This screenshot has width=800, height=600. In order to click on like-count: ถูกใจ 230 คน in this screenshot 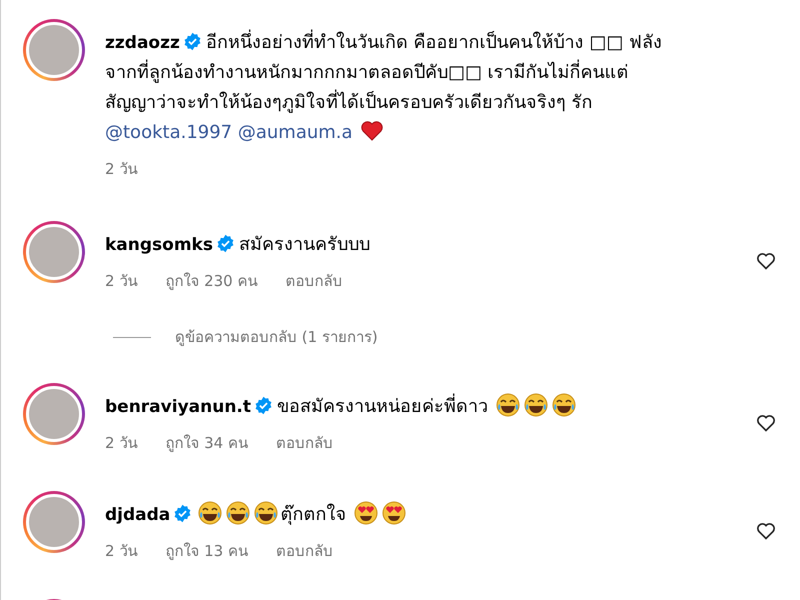, I will do `click(211, 281)`.